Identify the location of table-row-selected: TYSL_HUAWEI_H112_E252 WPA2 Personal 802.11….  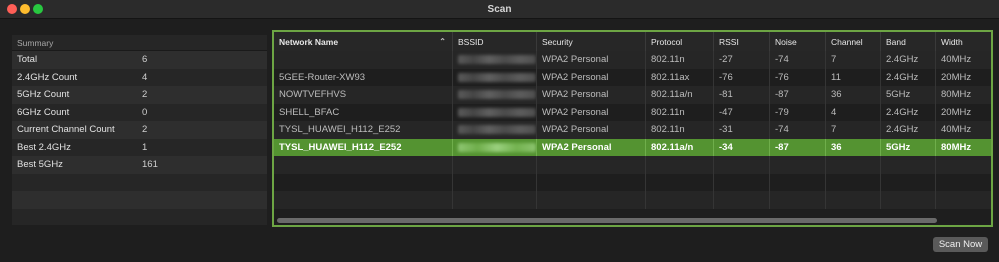
(632, 147).